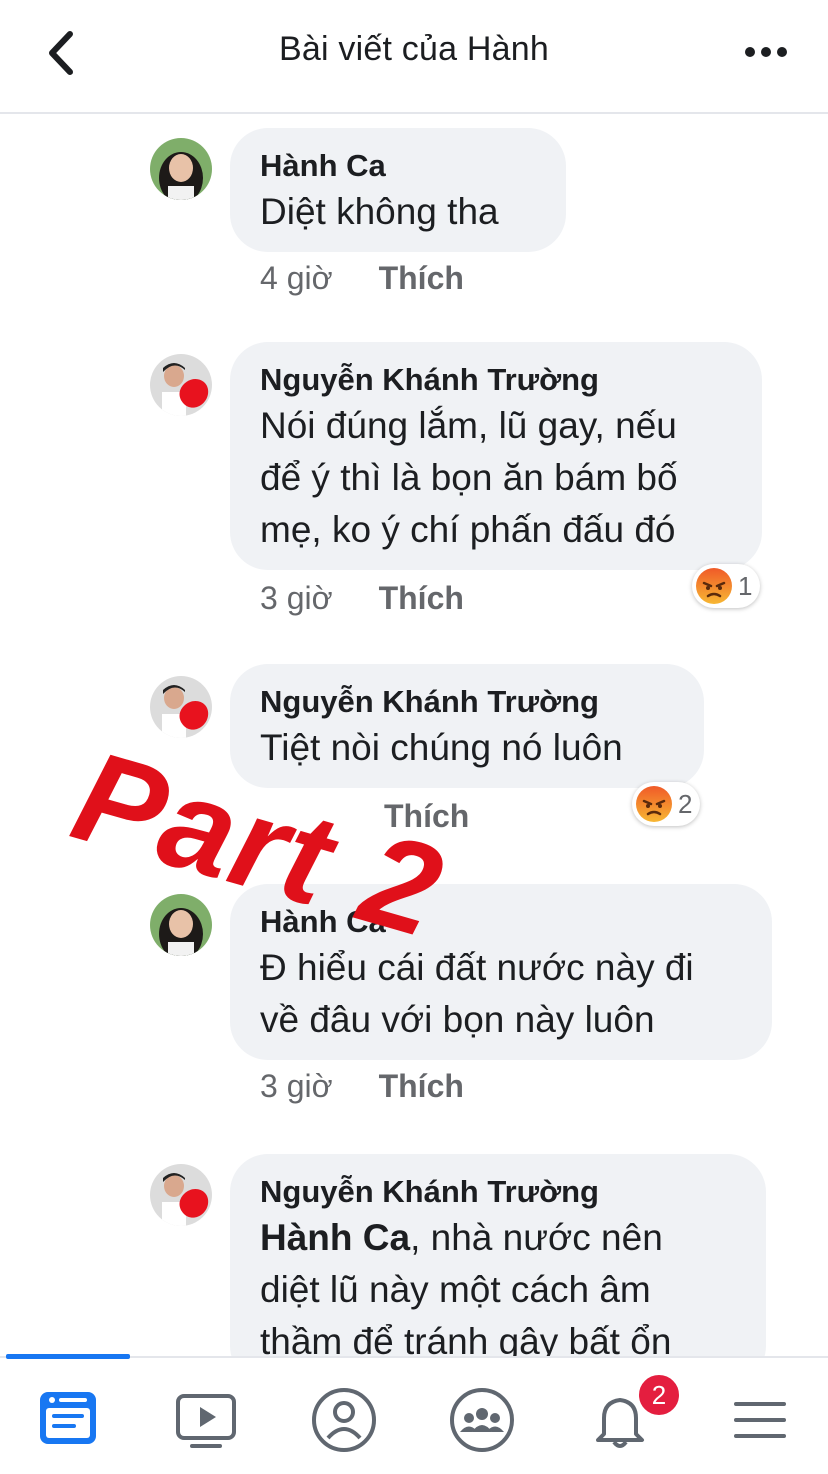 This screenshot has width=828, height=1474. Describe the element at coordinates (296, 278) in the screenshot. I see `comment-time: 4 giờ` at that location.